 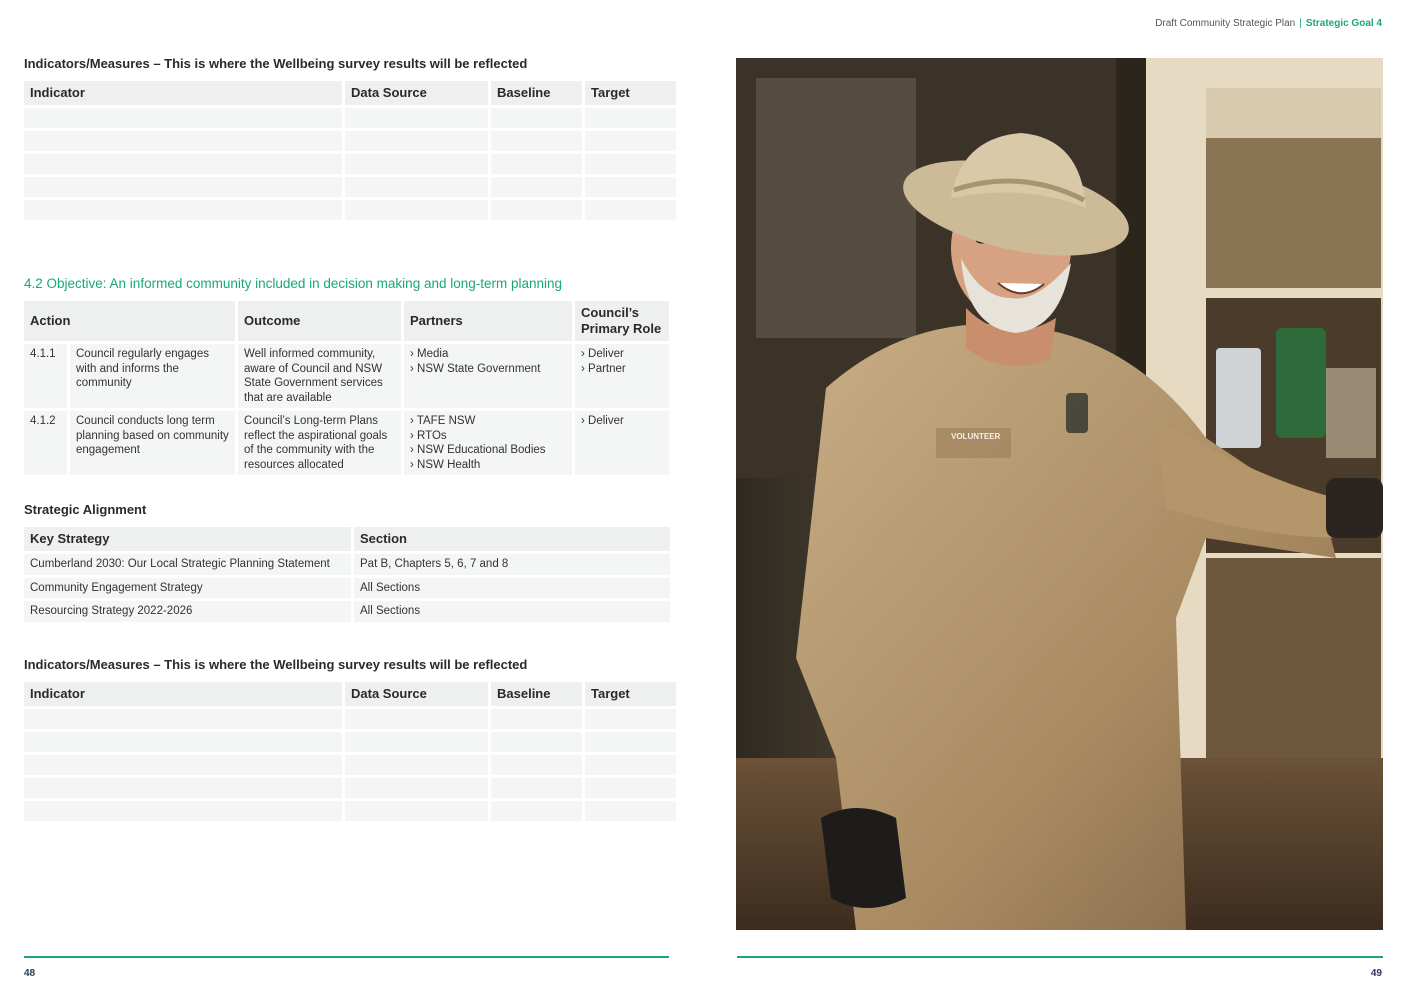 What do you see at coordinates (478, 450) in the screenshot?
I see `list-item: › NSW Educational Bodies` at bounding box center [478, 450].